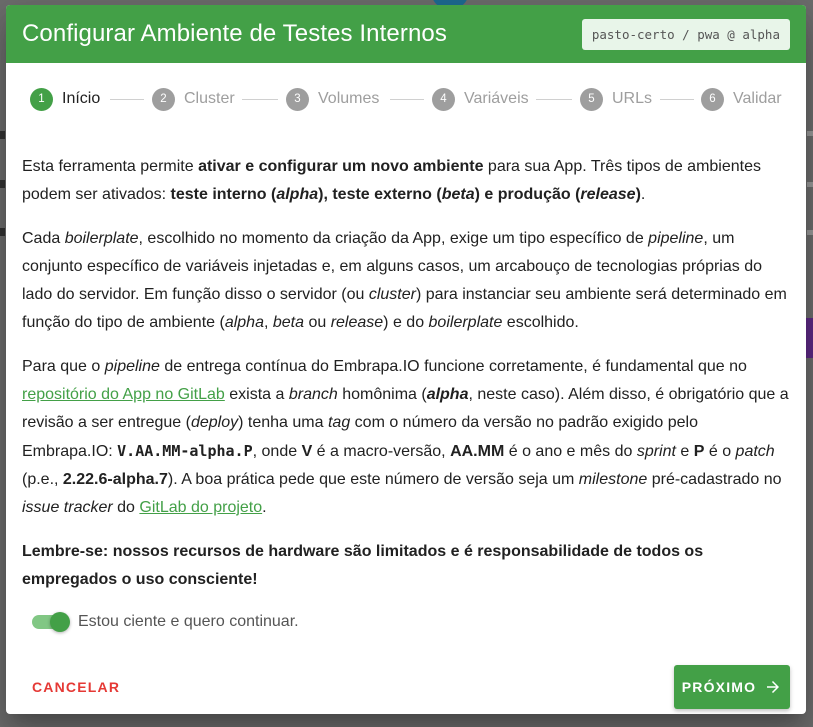  I want to click on arrow-right-icon, so click(773, 687).